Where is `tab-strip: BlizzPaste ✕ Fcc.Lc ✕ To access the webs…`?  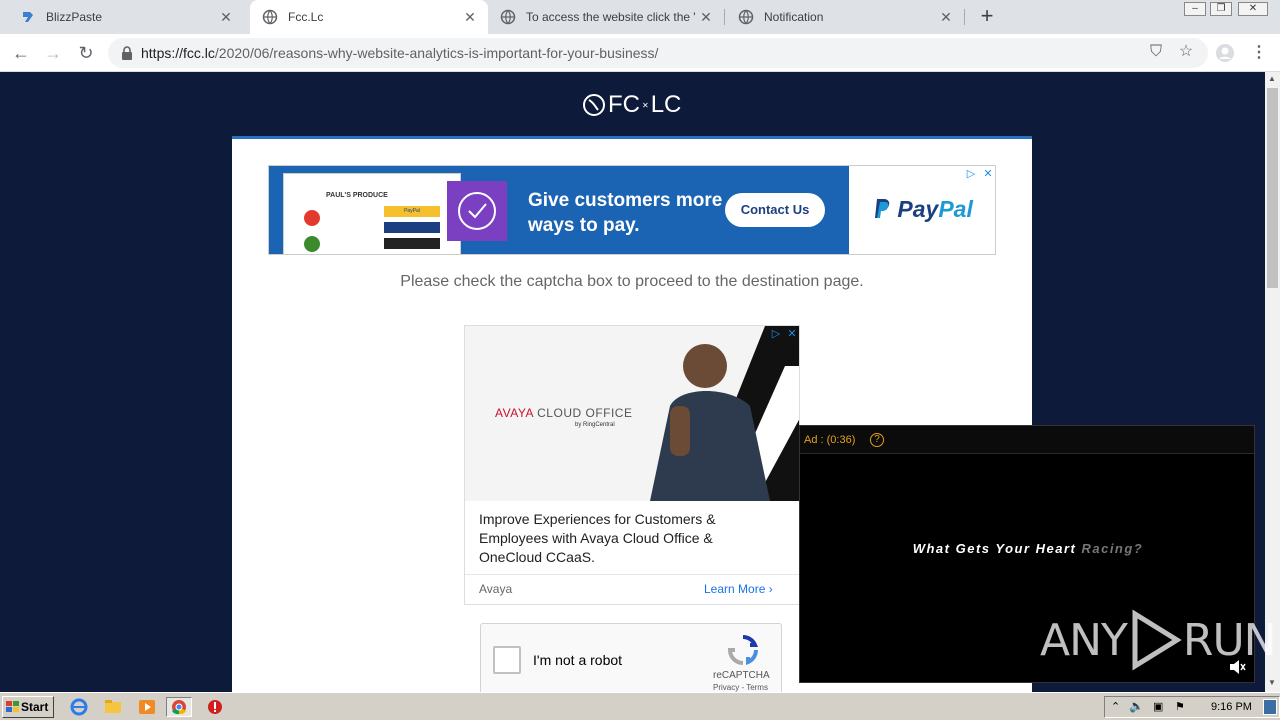 tab-strip: BlizzPaste ✕ Fcc.Lc ✕ To access the webs… is located at coordinates (640, 17).